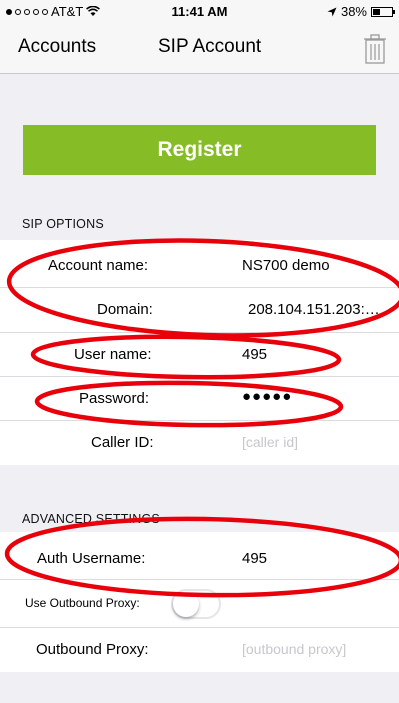 The image size is (399, 703). Describe the element at coordinates (199, 150) in the screenshot. I see `register-button: Register` at that location.